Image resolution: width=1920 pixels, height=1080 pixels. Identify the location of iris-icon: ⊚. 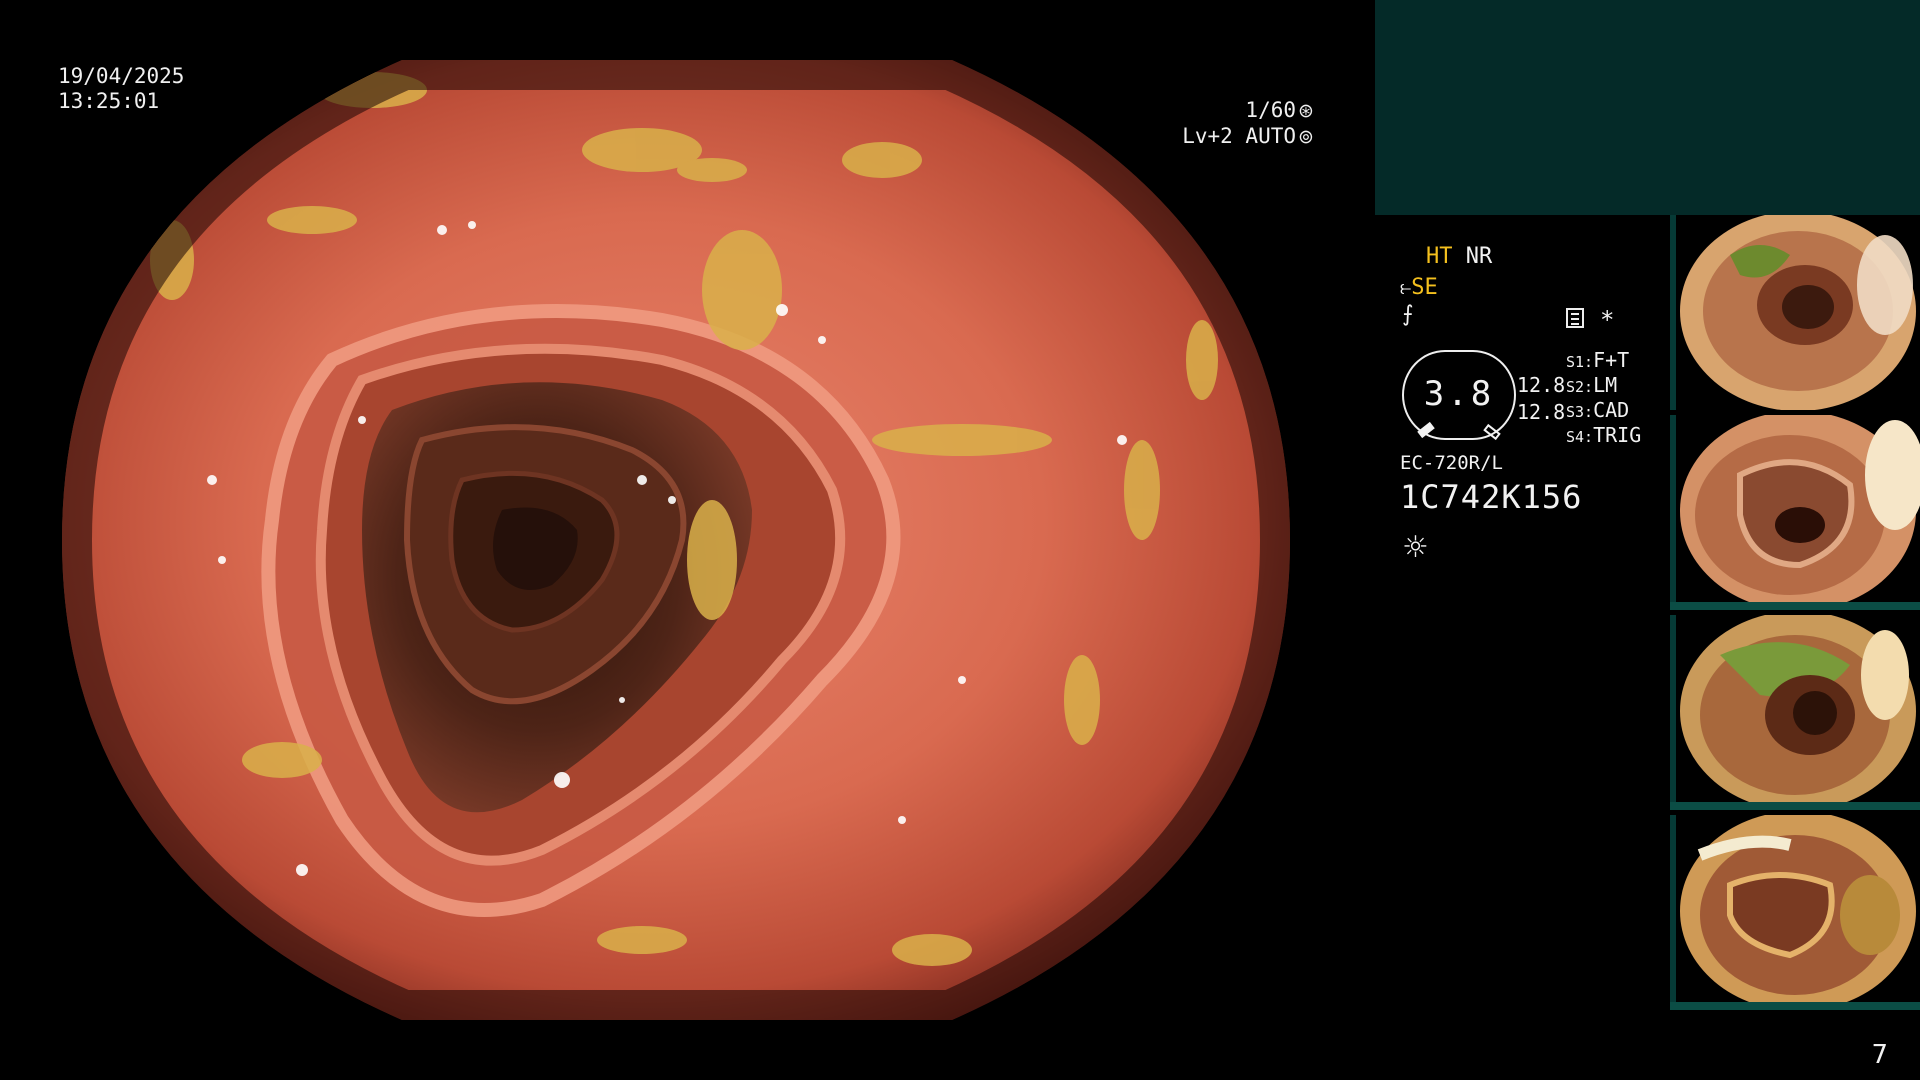
(1306, 137).